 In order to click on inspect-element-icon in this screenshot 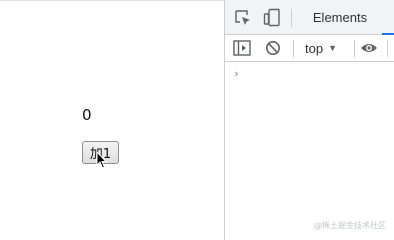, I will do `click(243, 18)`.